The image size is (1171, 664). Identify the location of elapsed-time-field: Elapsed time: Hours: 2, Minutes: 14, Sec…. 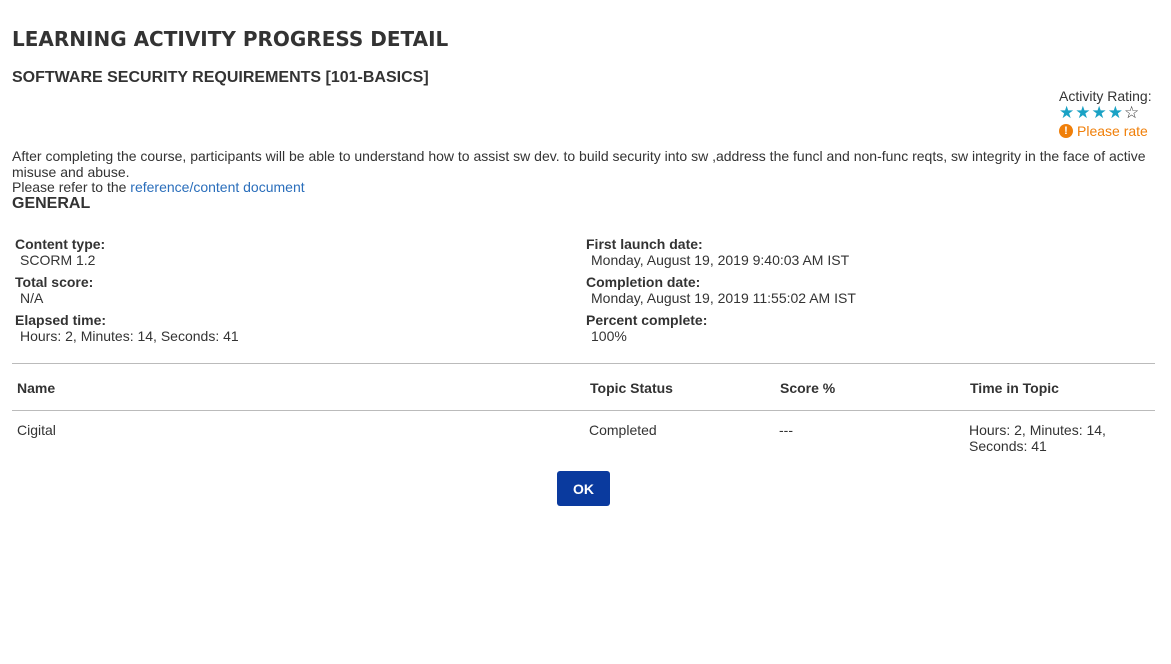
(127, 328).